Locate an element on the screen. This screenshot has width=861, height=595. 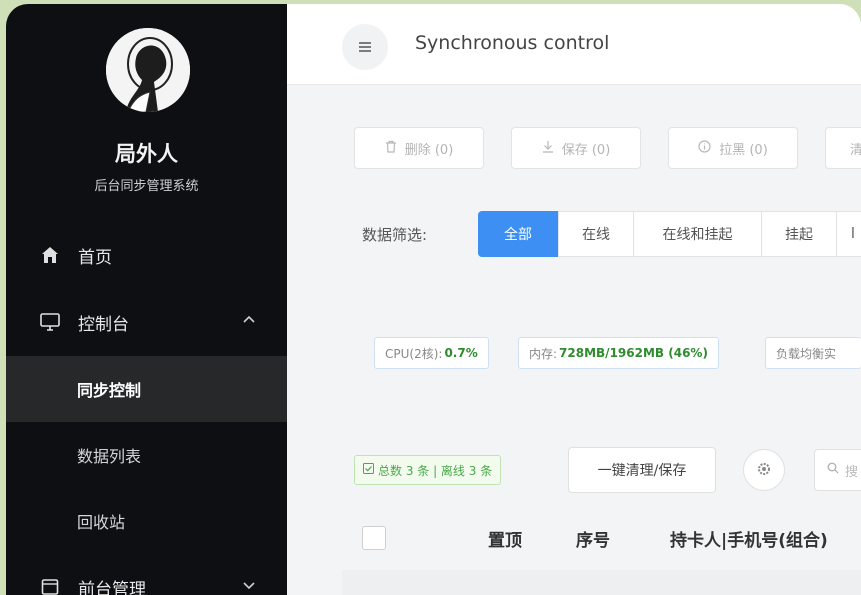
gear-icon is located at coordinates (764, 470).